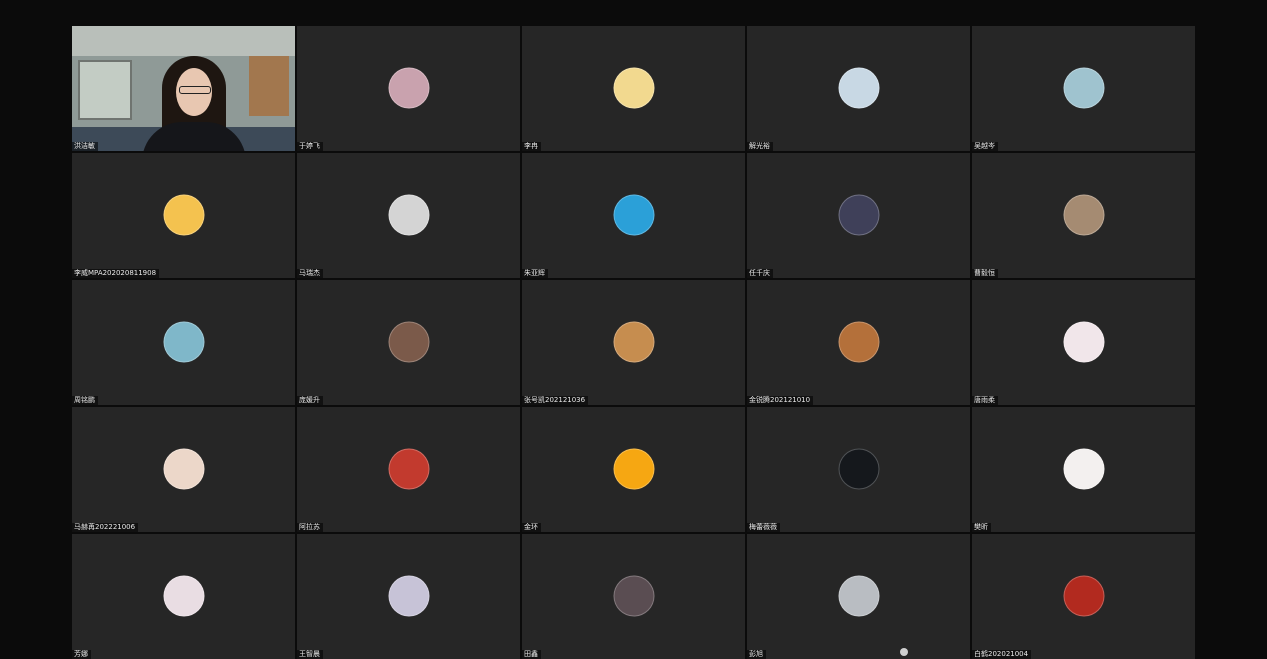 This screenshot has height=659, width=1267. I want to click on cartoon-sponge-avatar-icon, so click(633, 88).